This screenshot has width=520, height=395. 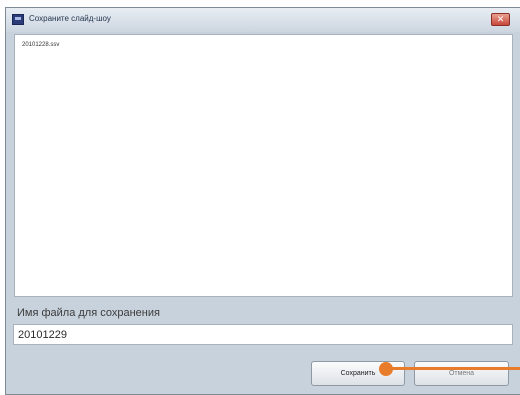 What do you see at coordinates (263, 20) in the screenshot?
I see `title-bar: Сохраните слайд-шоу ✕` at bounding box center [263, 20].